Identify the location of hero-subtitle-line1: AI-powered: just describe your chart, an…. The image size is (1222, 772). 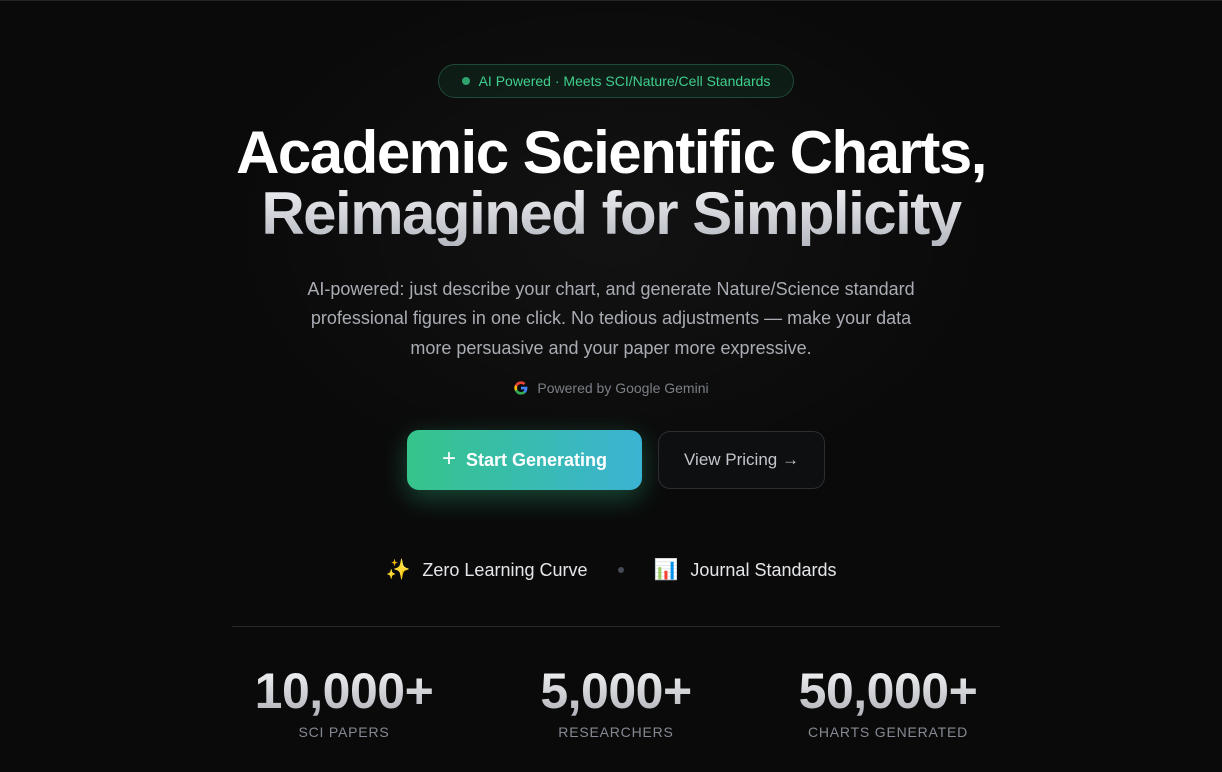
(611, 289).